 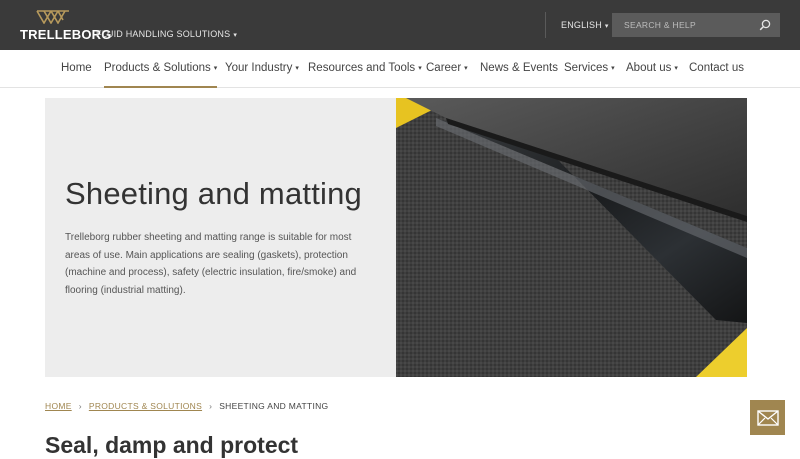 I want to click on nav-item-home: Home, so click(x=76, y=68).